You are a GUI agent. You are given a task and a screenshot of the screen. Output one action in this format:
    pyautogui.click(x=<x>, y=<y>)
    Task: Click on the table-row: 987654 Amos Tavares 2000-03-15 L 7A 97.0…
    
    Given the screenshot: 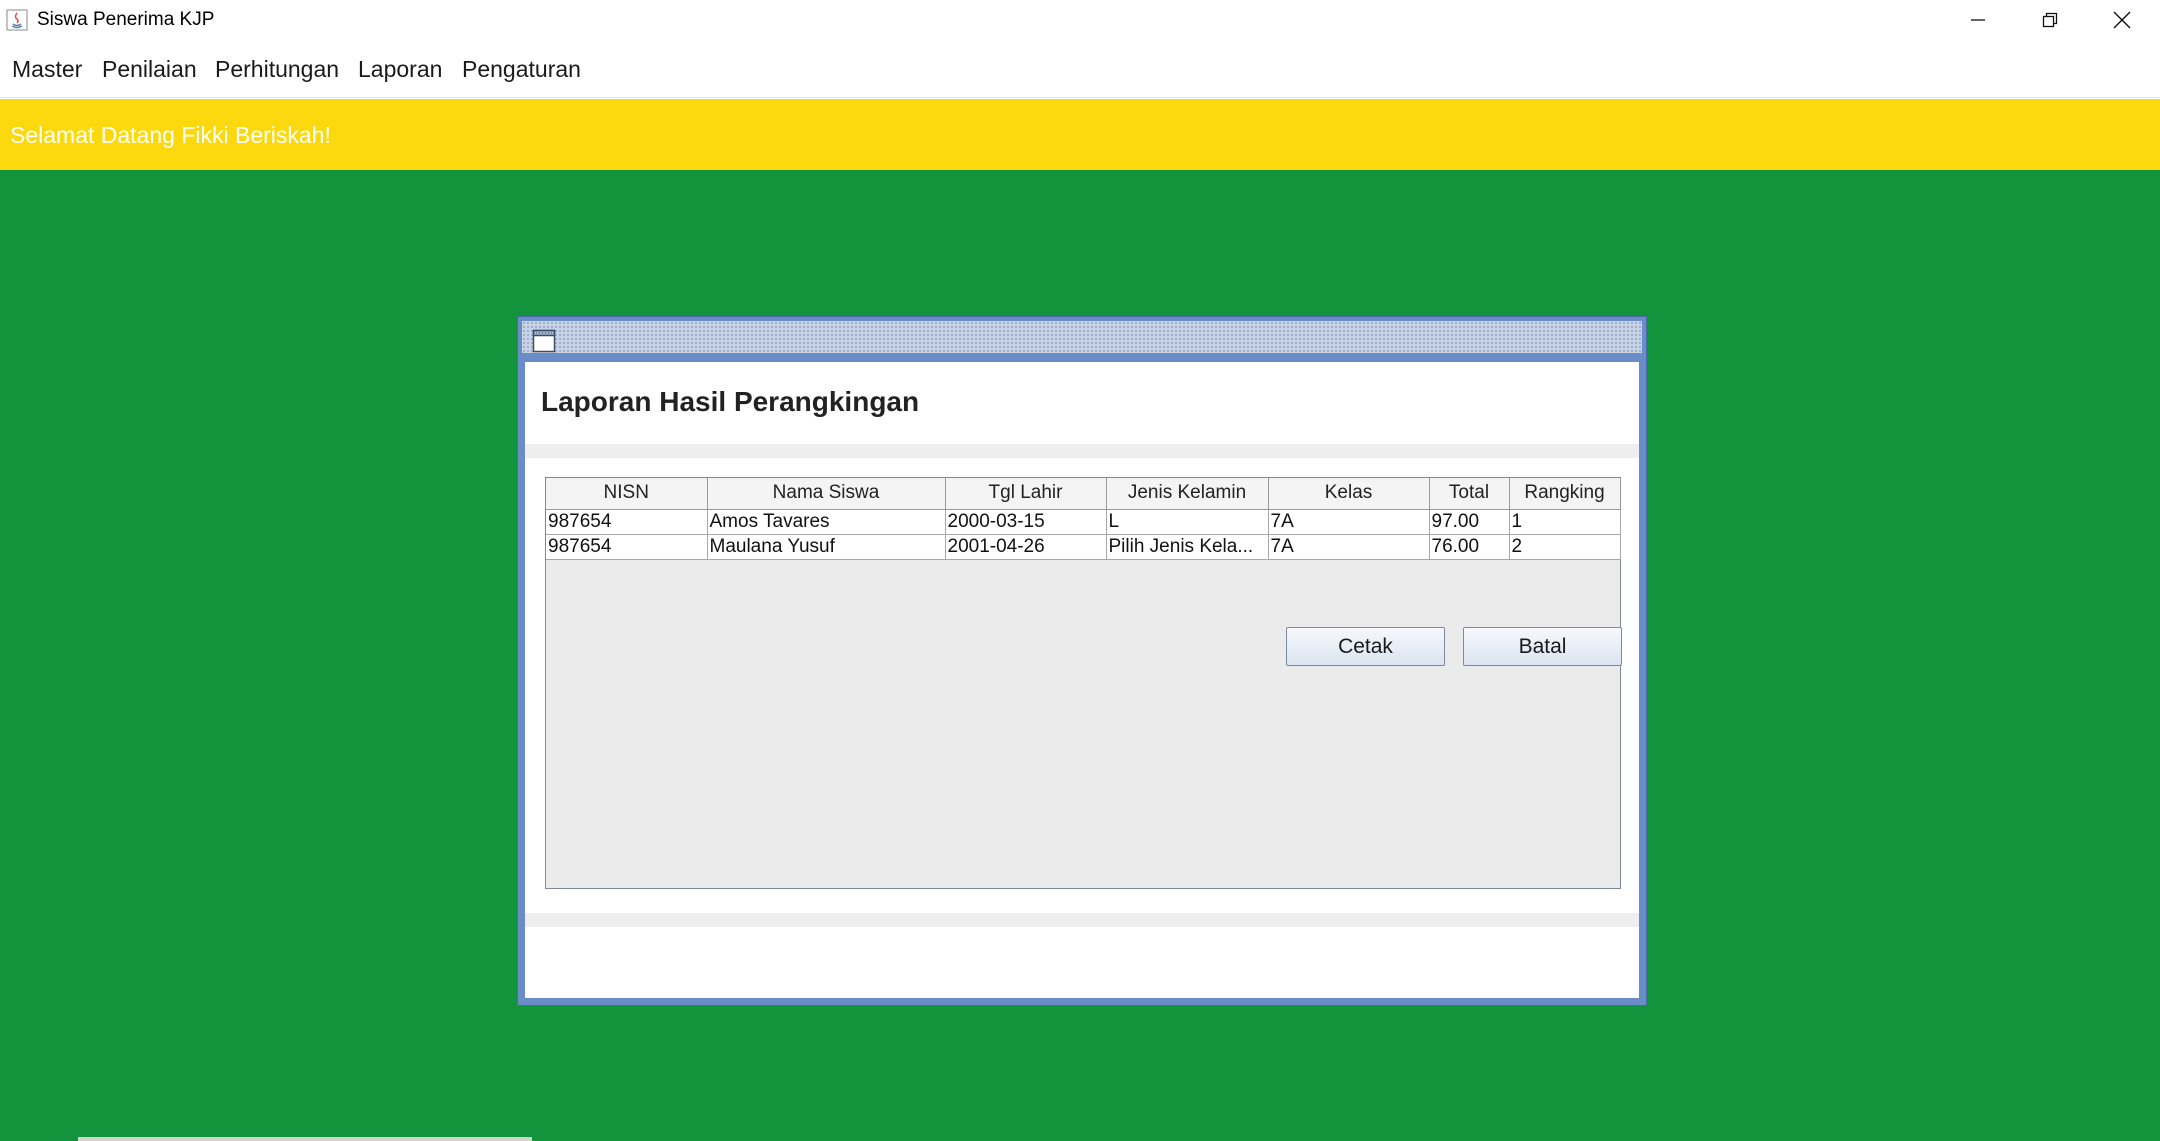 What is the action you would take?
    pyautogui.click(x=1083, y=522)
    